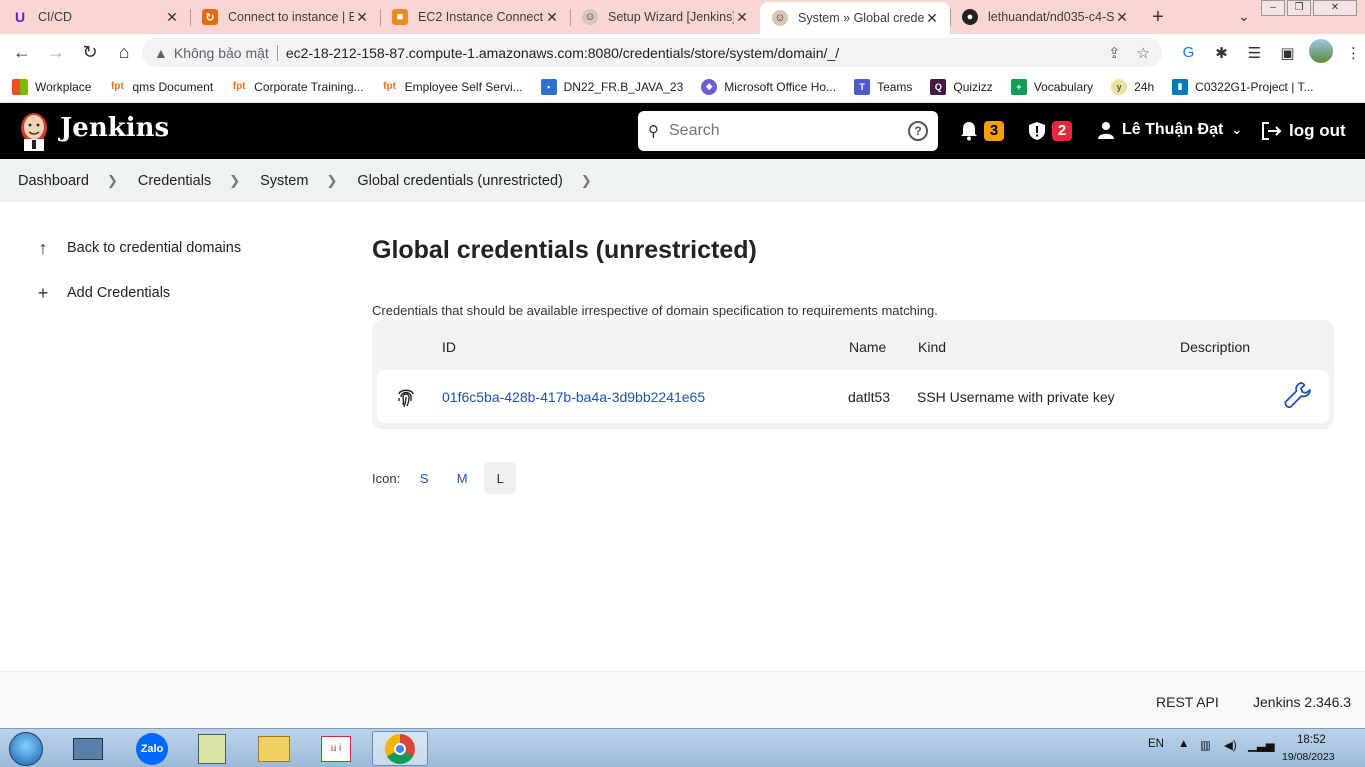 This screenshot has height=767, width=1365. I want to click on notepad-icon, so click(212, 748).